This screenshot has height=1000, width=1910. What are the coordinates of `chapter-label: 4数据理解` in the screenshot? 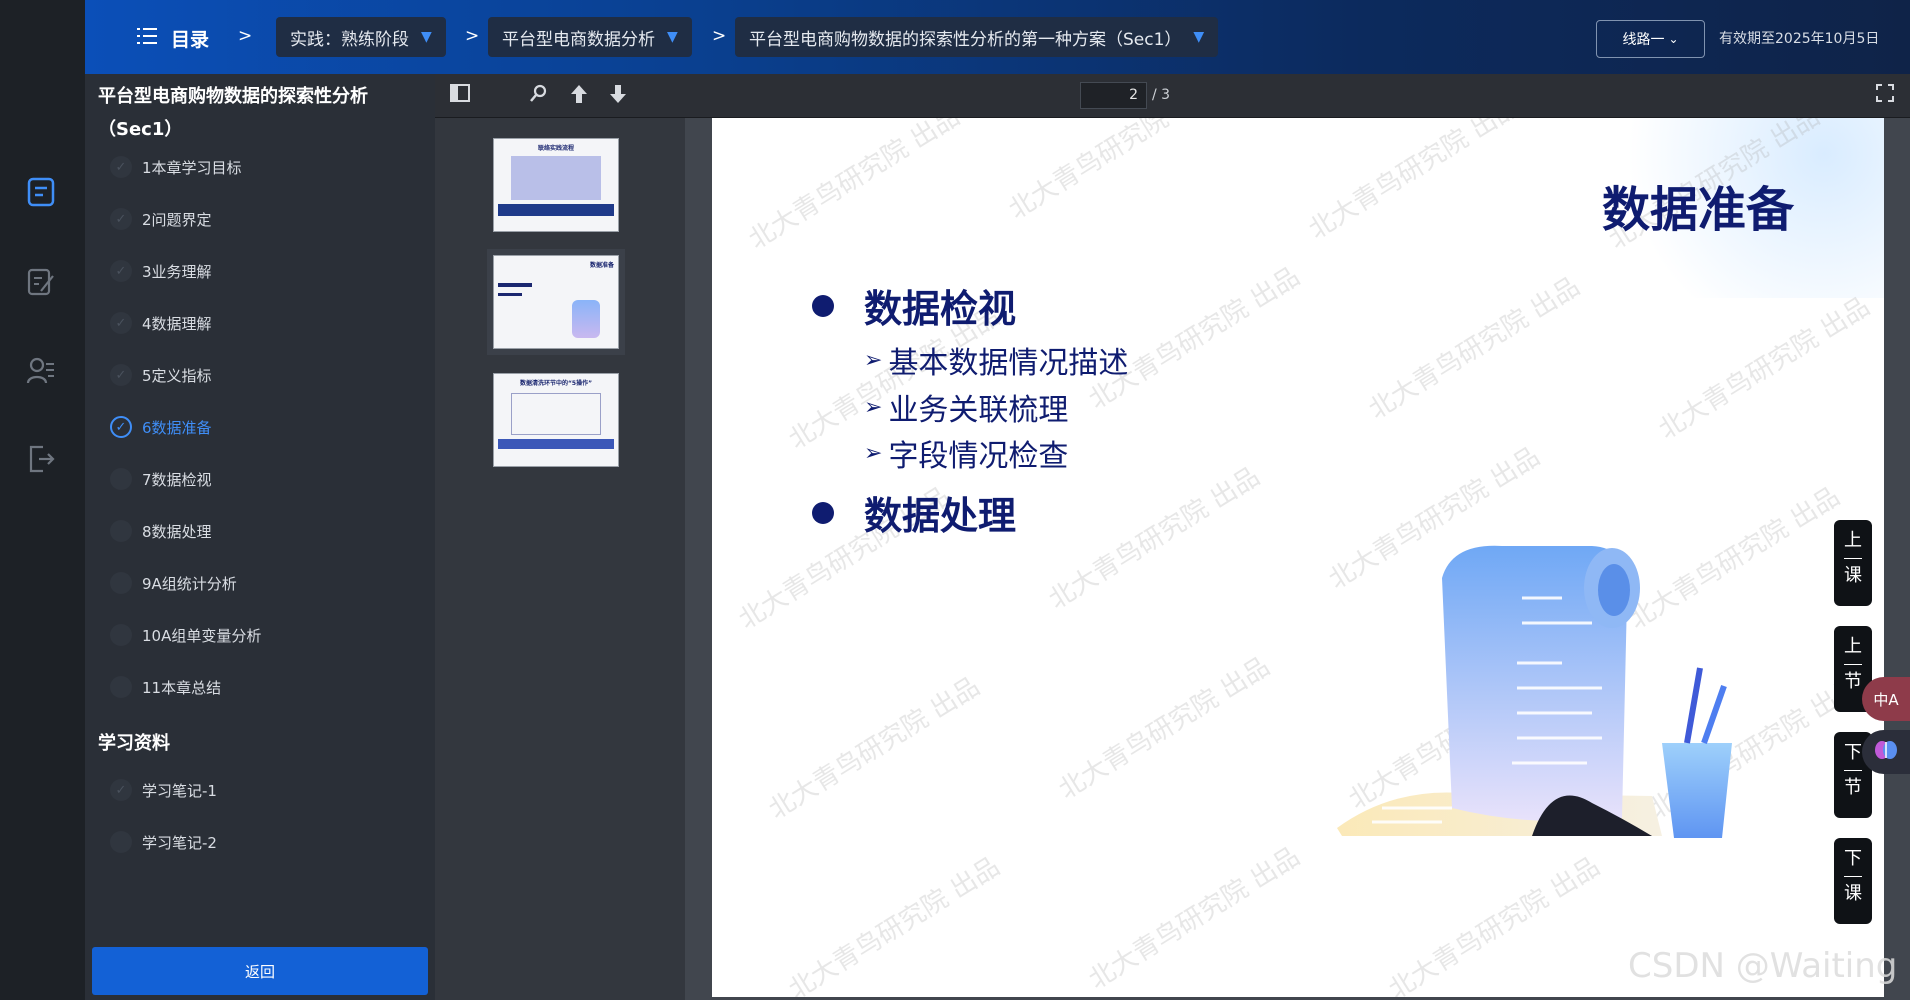 It's located at (177, 323).